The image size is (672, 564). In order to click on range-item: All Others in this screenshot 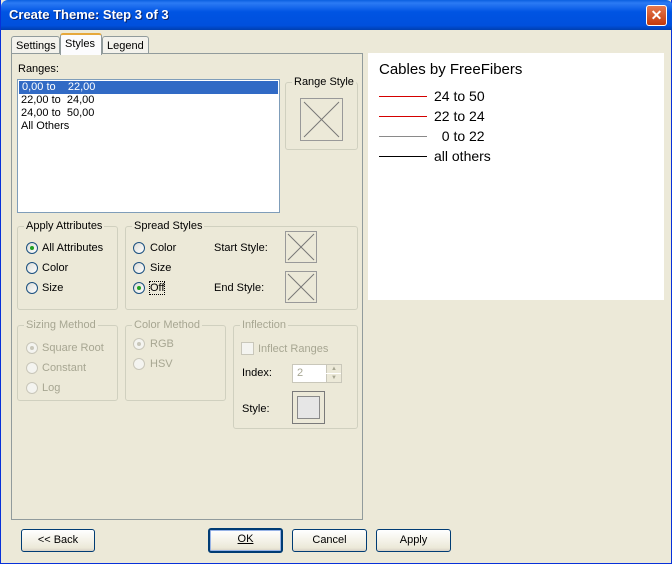, I will do `click(148, 126)`.